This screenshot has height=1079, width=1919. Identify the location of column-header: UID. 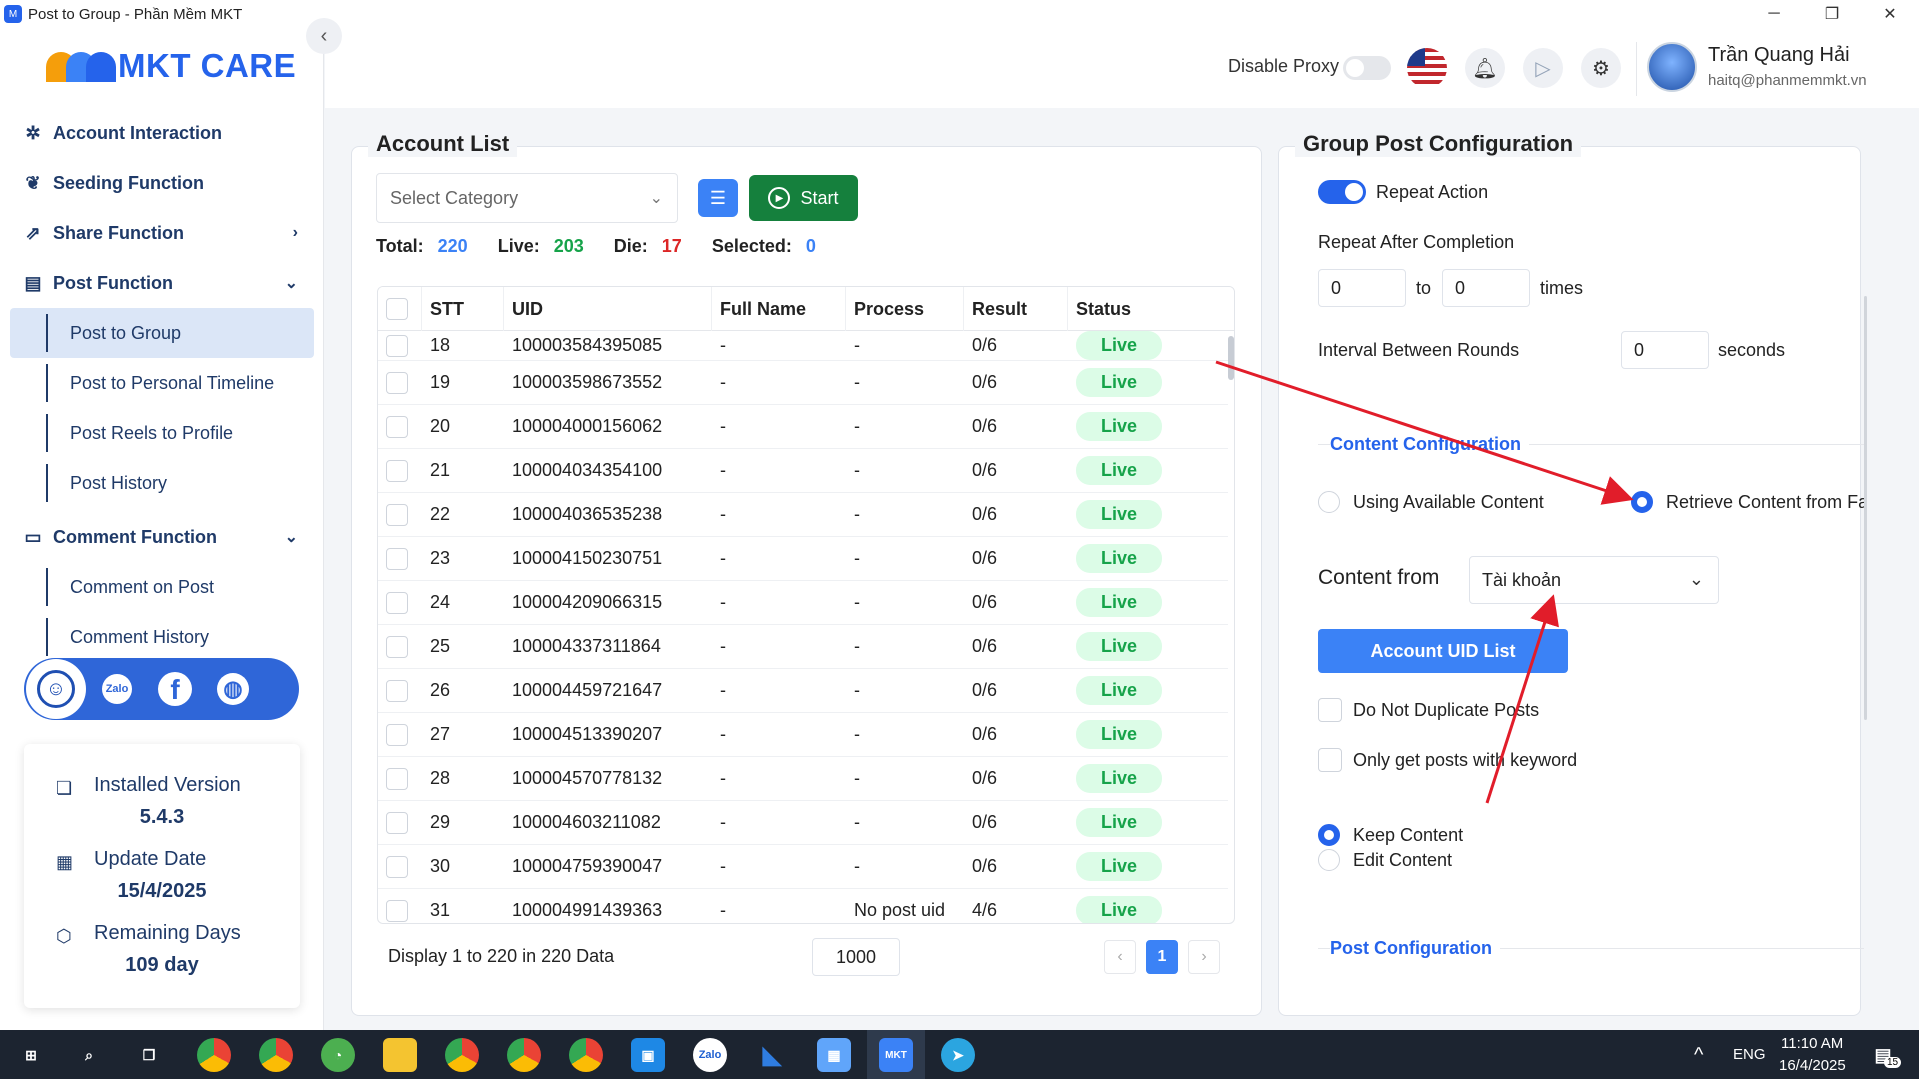
(608, 309).